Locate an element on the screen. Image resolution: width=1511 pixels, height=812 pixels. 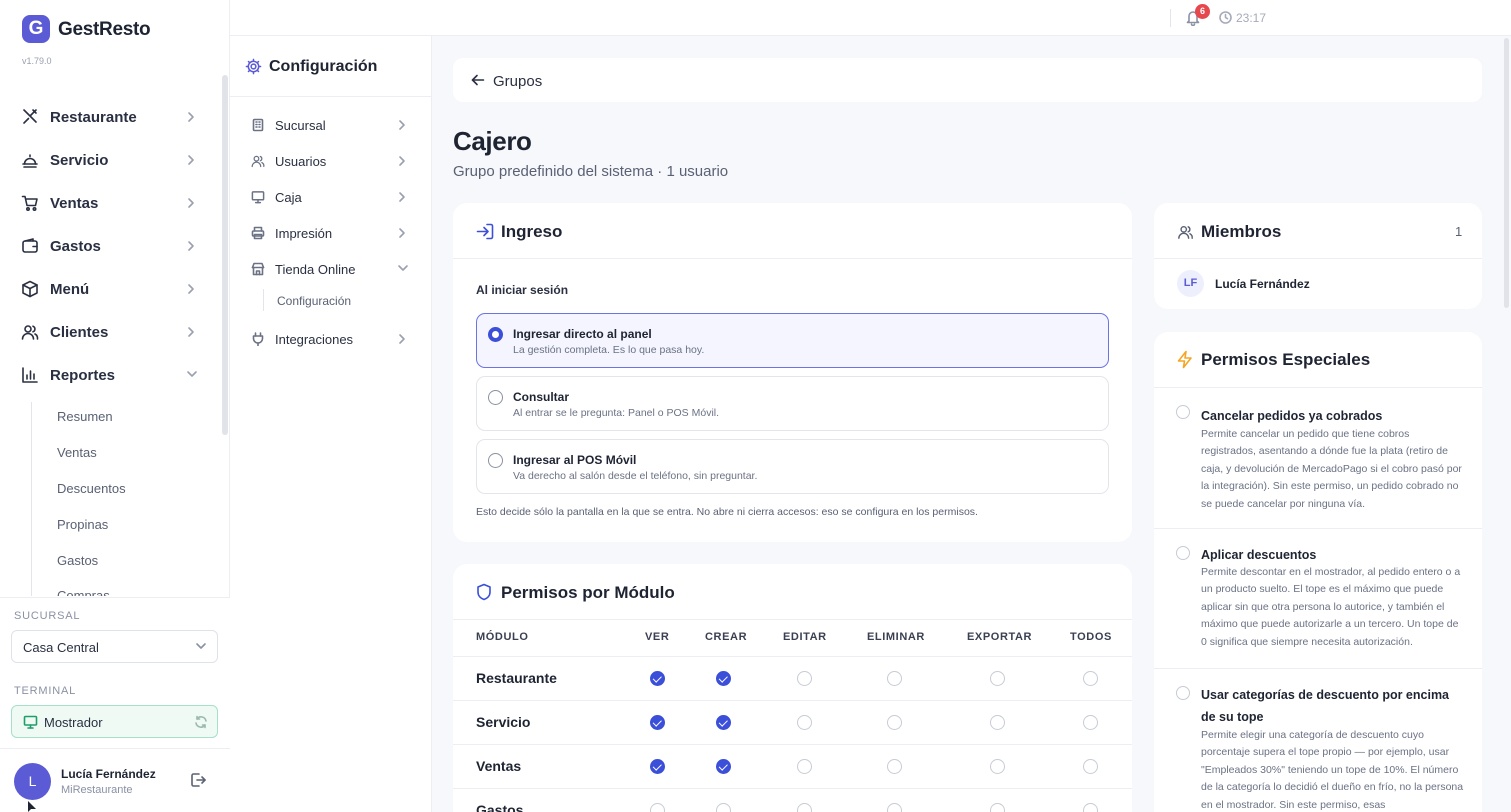
store-icon is located at coordinates (258, 269).